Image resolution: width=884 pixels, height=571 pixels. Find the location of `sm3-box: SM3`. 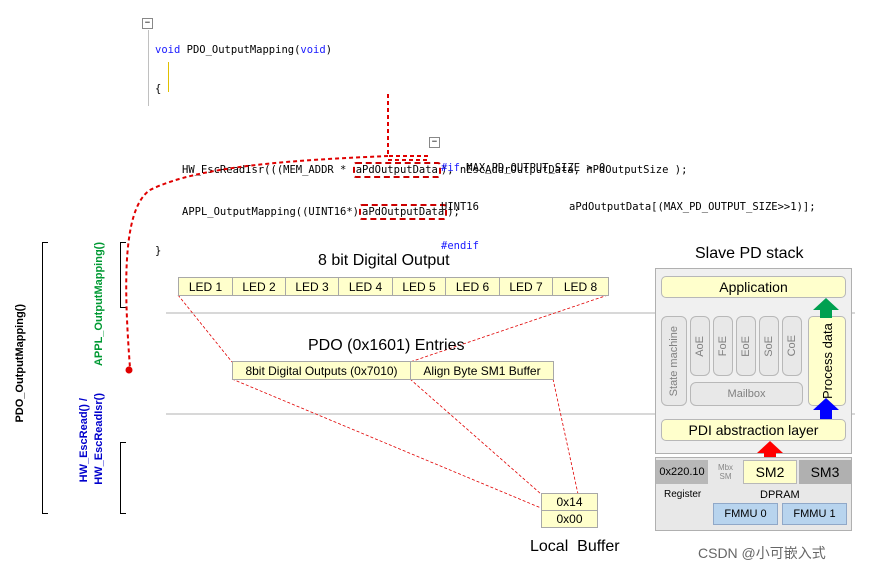

sm3-box: SM3 is located at coordinates (825, 472).